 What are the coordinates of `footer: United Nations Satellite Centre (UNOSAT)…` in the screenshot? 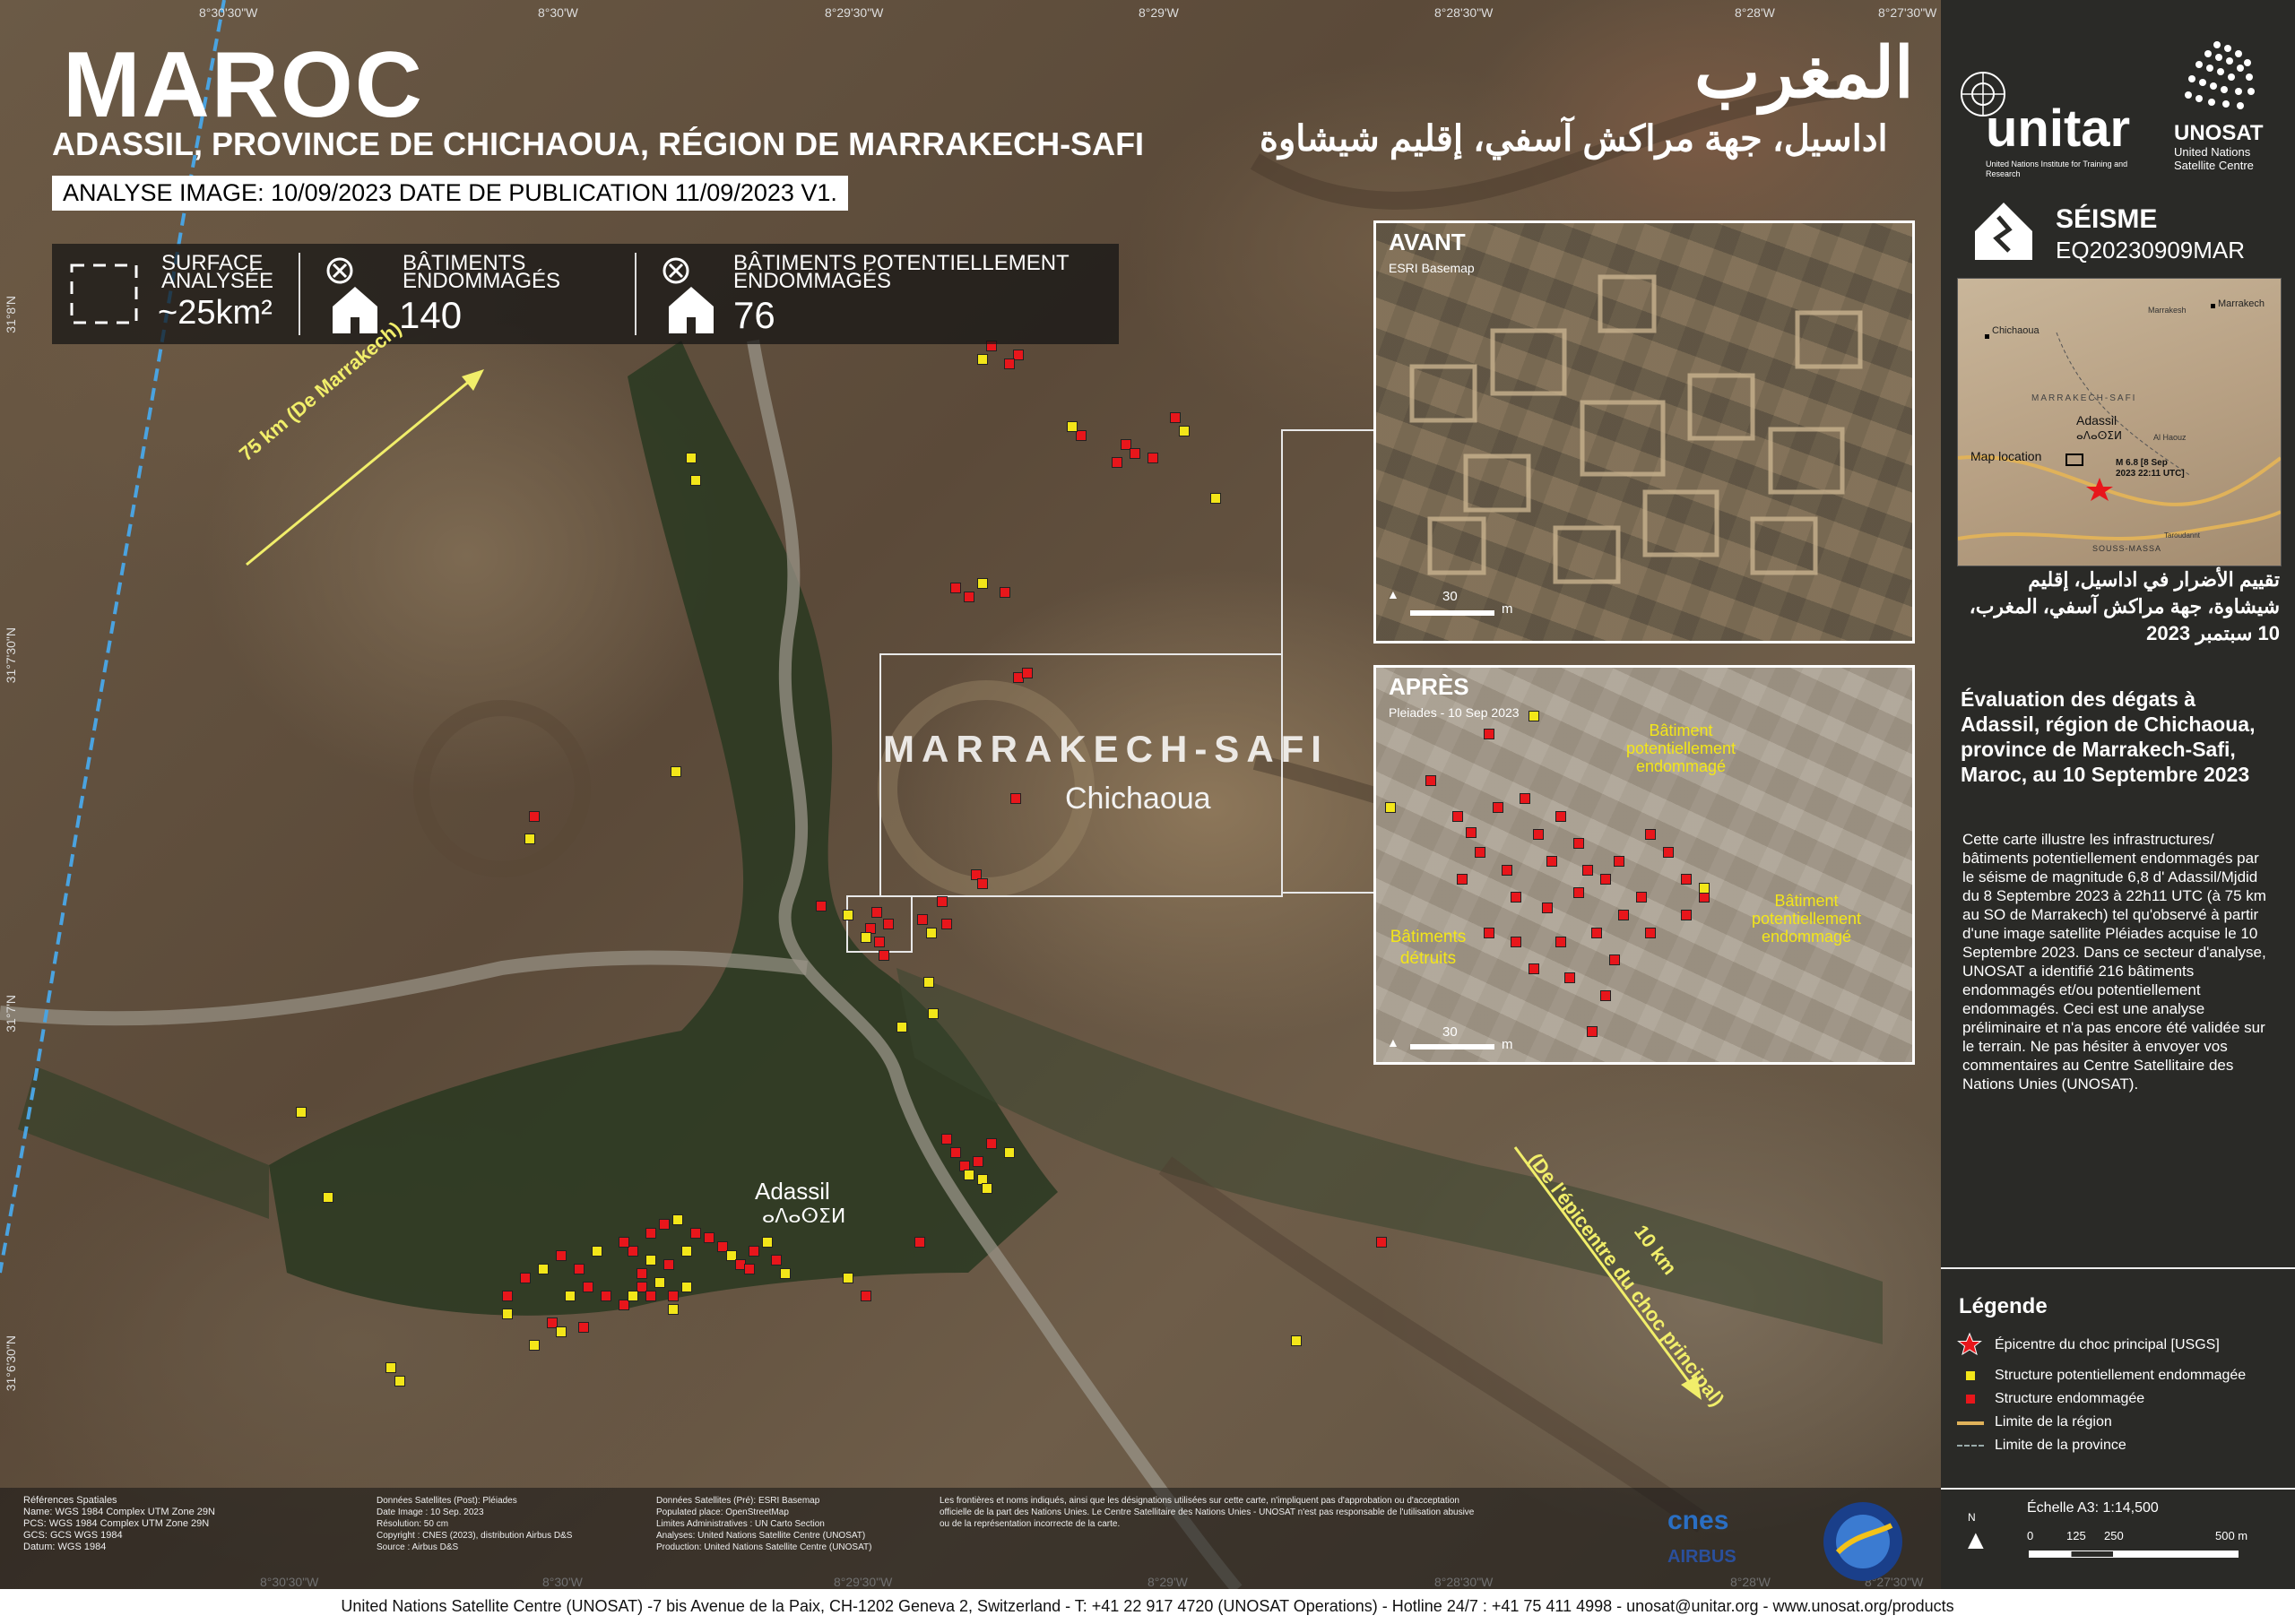 It's located at (1148, 1606).